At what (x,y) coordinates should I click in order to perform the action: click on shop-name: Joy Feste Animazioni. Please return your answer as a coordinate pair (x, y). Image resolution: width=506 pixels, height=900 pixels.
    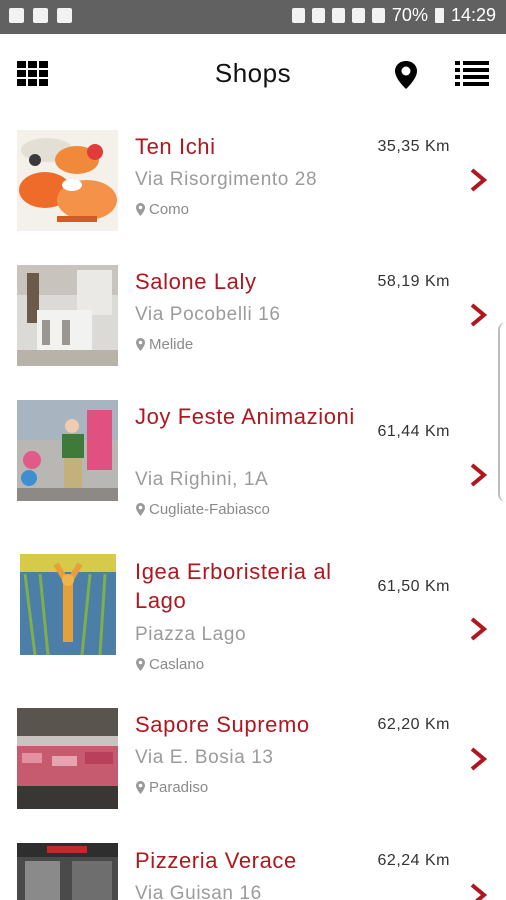
    Looking at the image, I should click on (250, 416).